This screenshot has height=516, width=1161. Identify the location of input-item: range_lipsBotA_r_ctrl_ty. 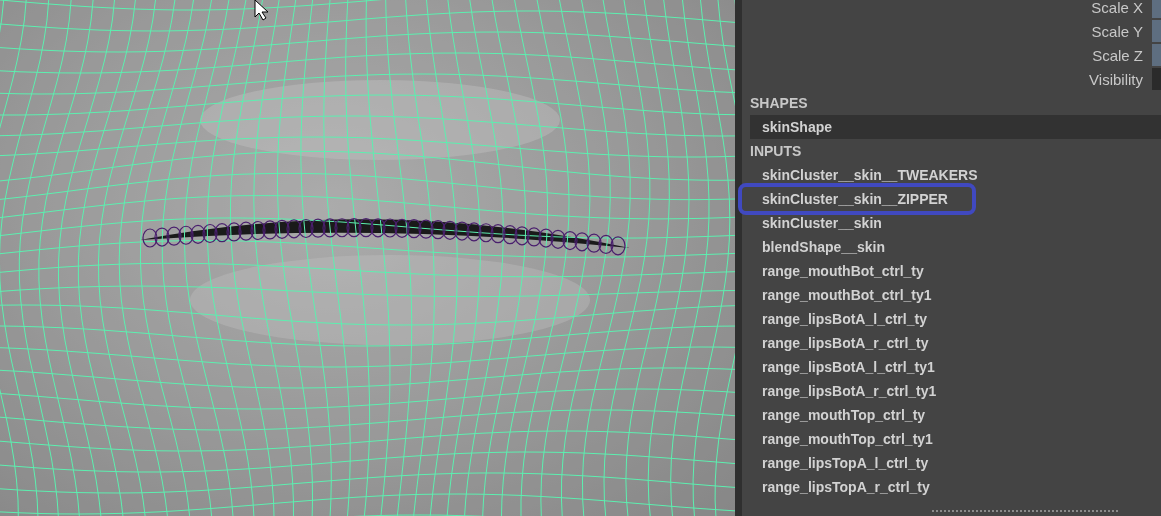
(955, 343).